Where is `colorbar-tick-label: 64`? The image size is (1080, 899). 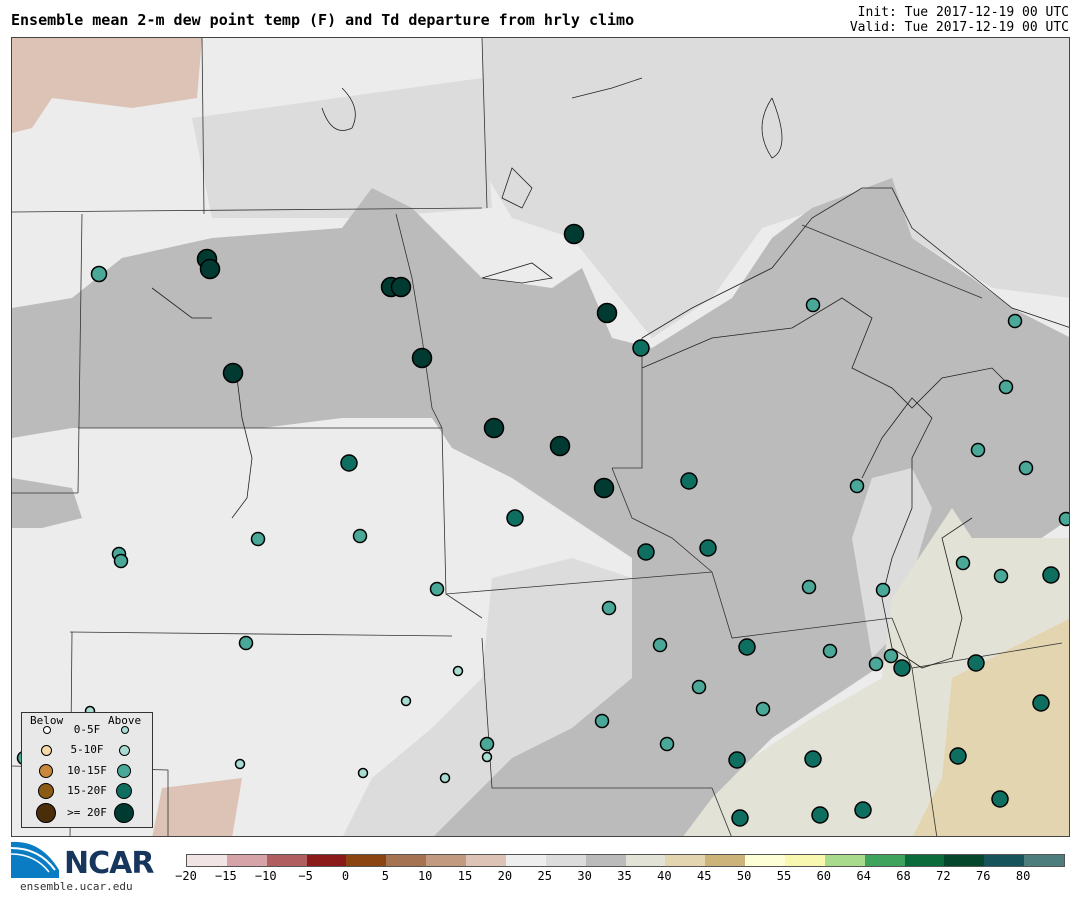
colorbar-tick-label: 64 is located at coordinates (863, 876).